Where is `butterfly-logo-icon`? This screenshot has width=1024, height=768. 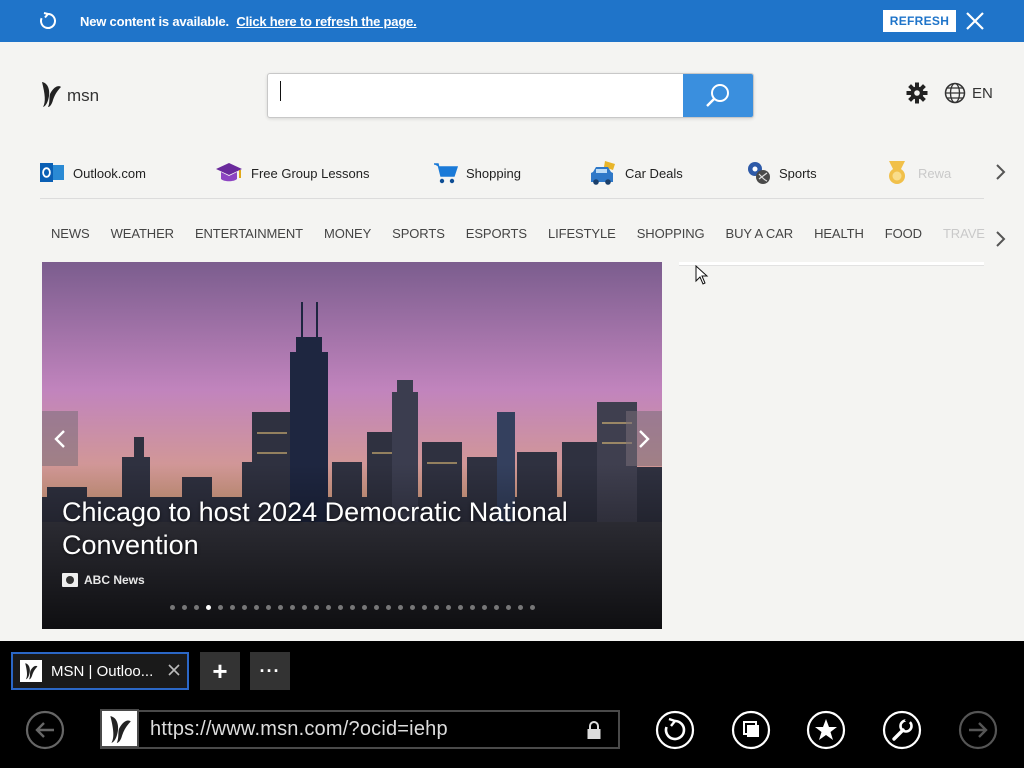 butterfly-logo-icon is located at coordinates (51, 94).